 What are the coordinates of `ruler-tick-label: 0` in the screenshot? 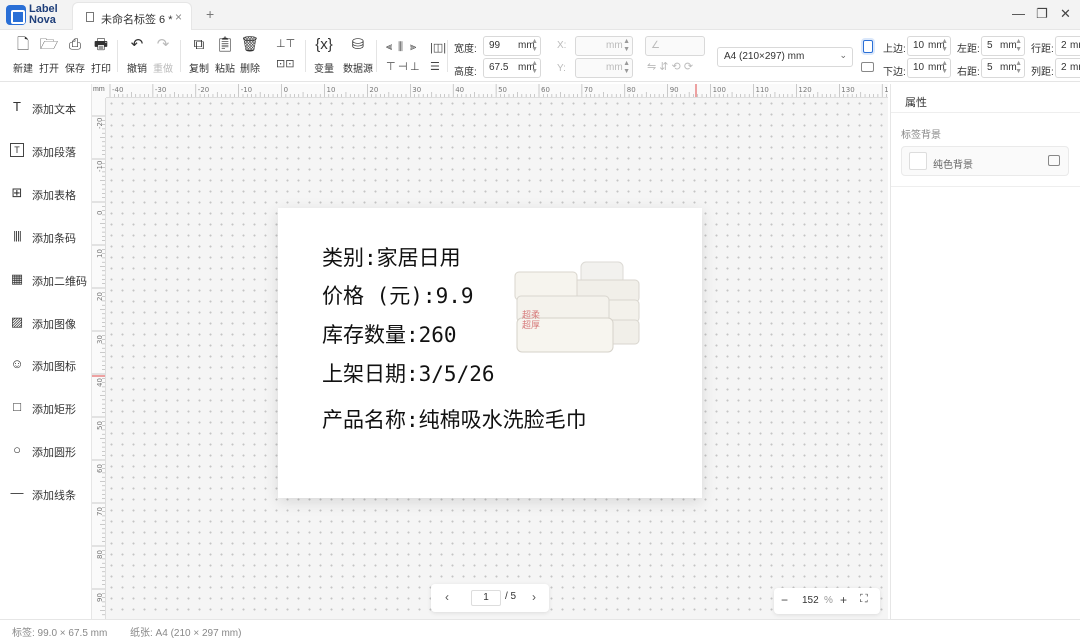 It's located at (286, 90).